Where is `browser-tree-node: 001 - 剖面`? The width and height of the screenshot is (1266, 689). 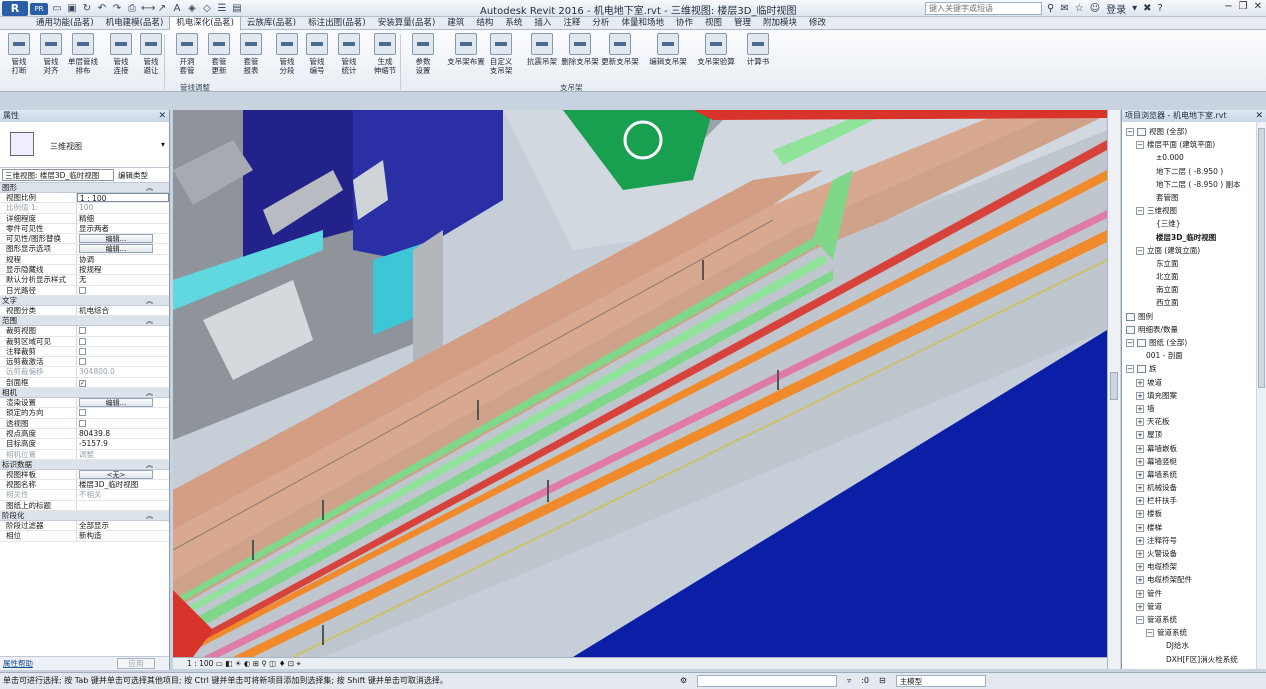
browser-tree-node: 001 - 剖面 is located at coordinates (1194, 355).